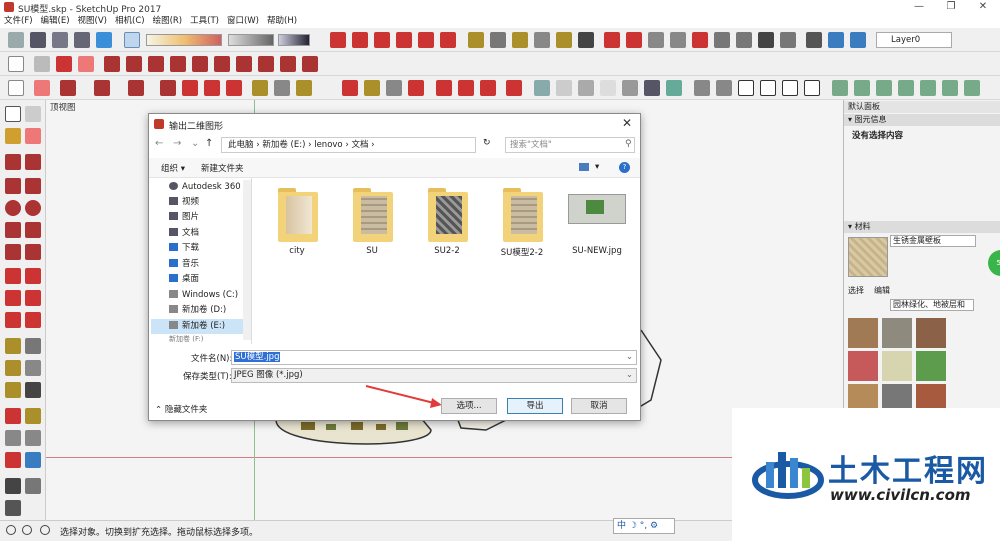  I want to click on model-info-icon, so click(16, 40).